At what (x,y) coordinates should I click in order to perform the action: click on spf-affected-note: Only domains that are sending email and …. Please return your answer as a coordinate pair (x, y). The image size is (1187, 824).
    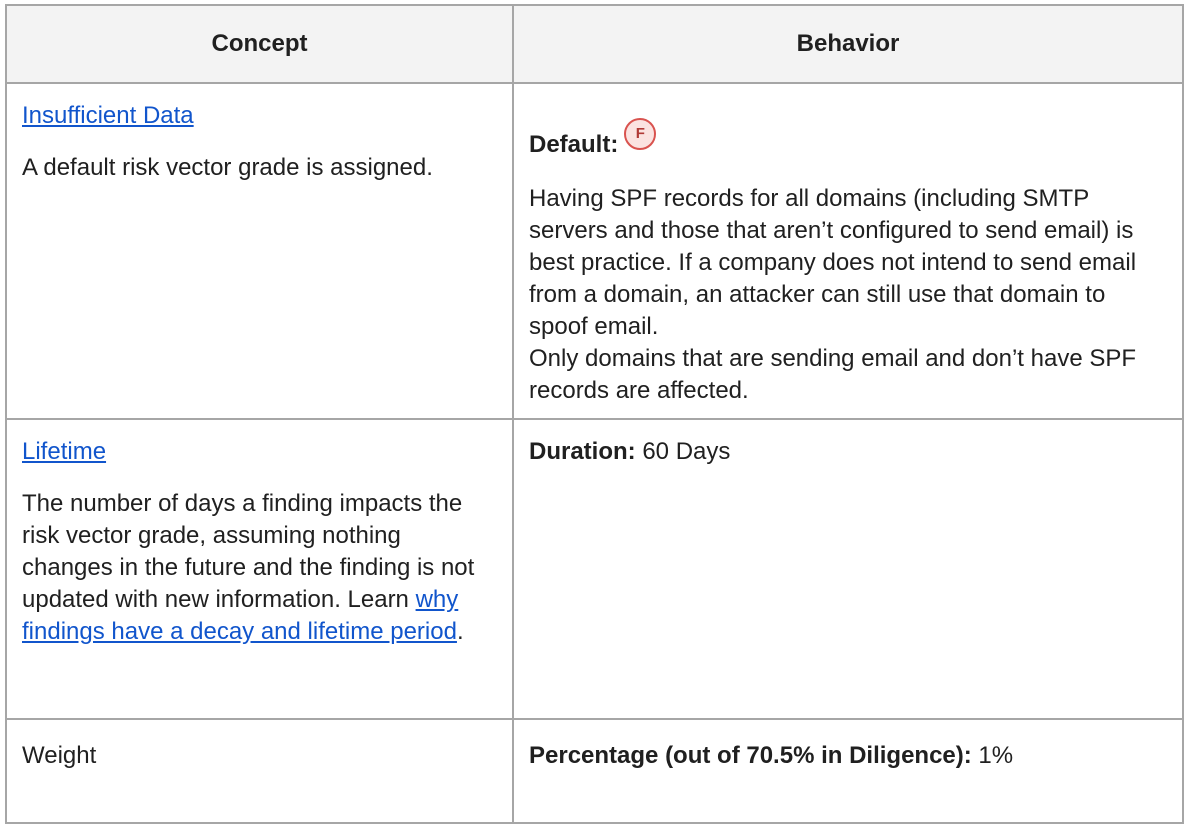
    Looking at the image, I should click on (833, 374).